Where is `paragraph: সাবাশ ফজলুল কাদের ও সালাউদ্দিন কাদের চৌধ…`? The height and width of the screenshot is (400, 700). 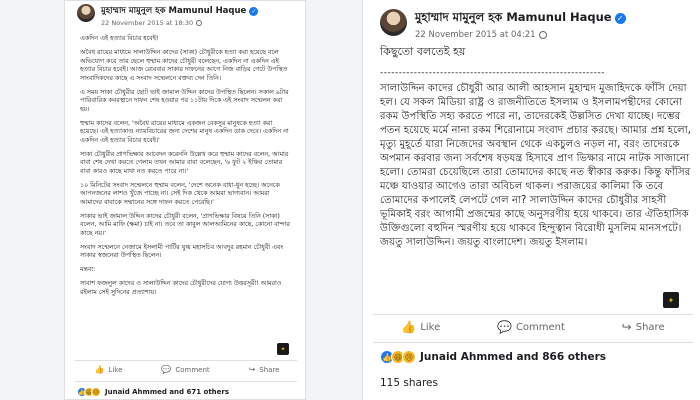
paragraph: সাবাশ ফজলুল কাদের ও সালাউদ্দিন কাদের চৌধ… is located at coordinates (181, 288).